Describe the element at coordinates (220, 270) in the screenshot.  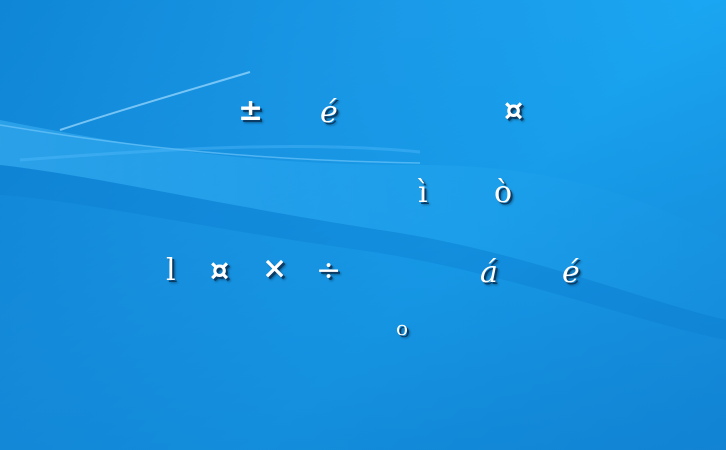
I see `desktop-glyph-currency-2: ¤` at that location.